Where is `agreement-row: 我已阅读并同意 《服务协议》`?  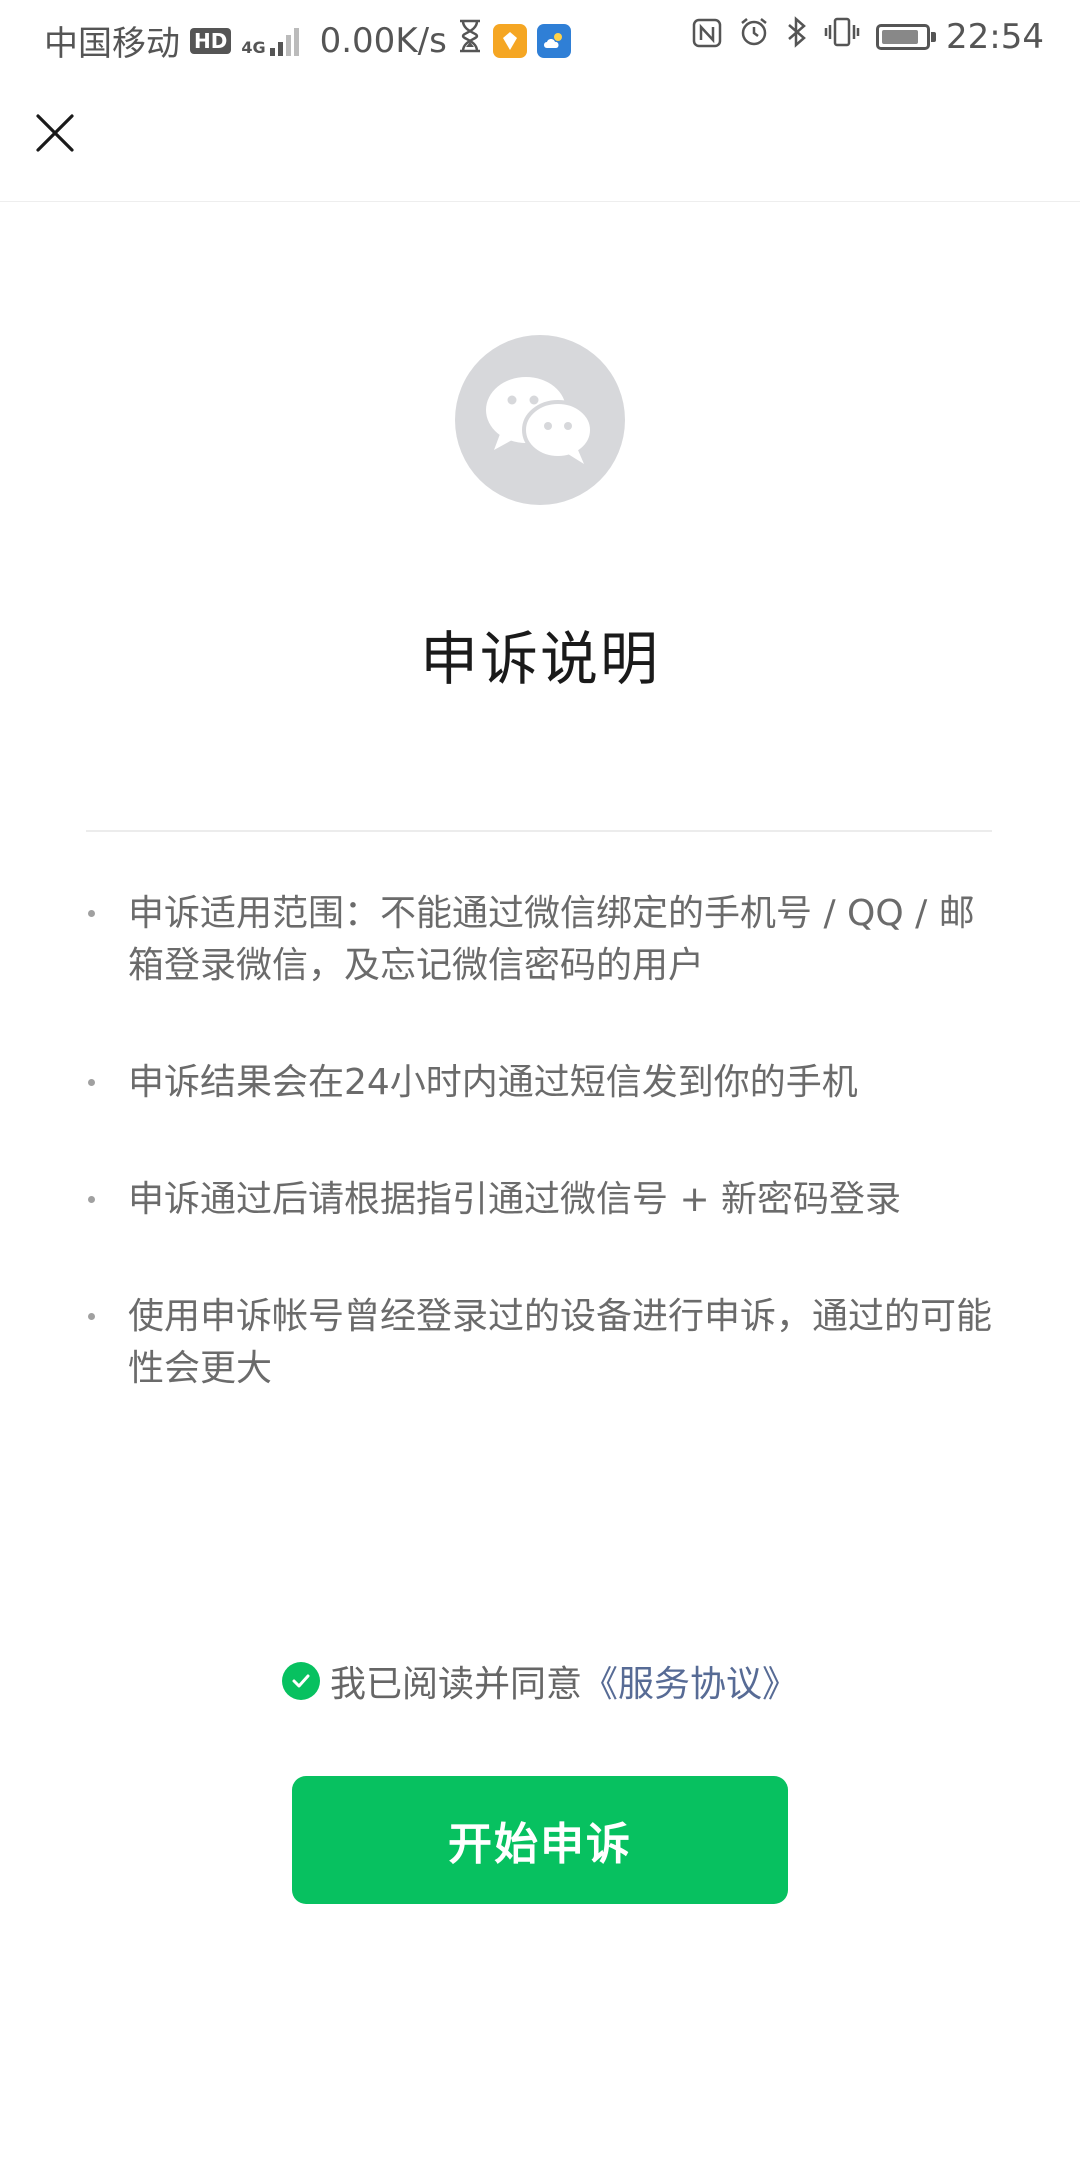 agreement-row: 我已阅读并同意 《服务协议》 is located at coordinates (540, 1681).